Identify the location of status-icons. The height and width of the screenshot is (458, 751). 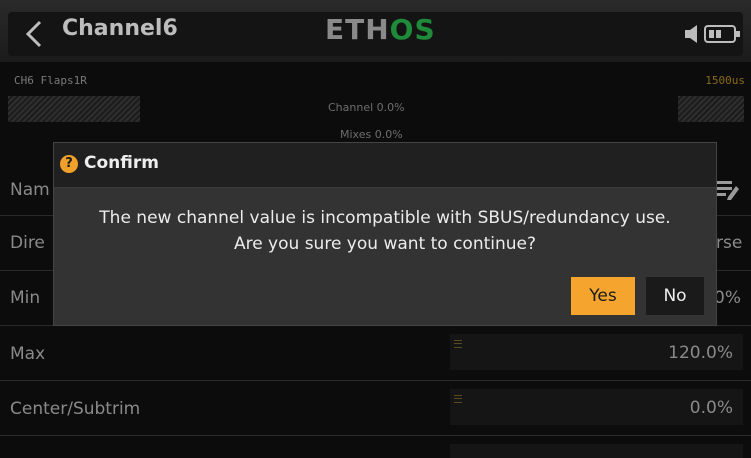
(713, 34).